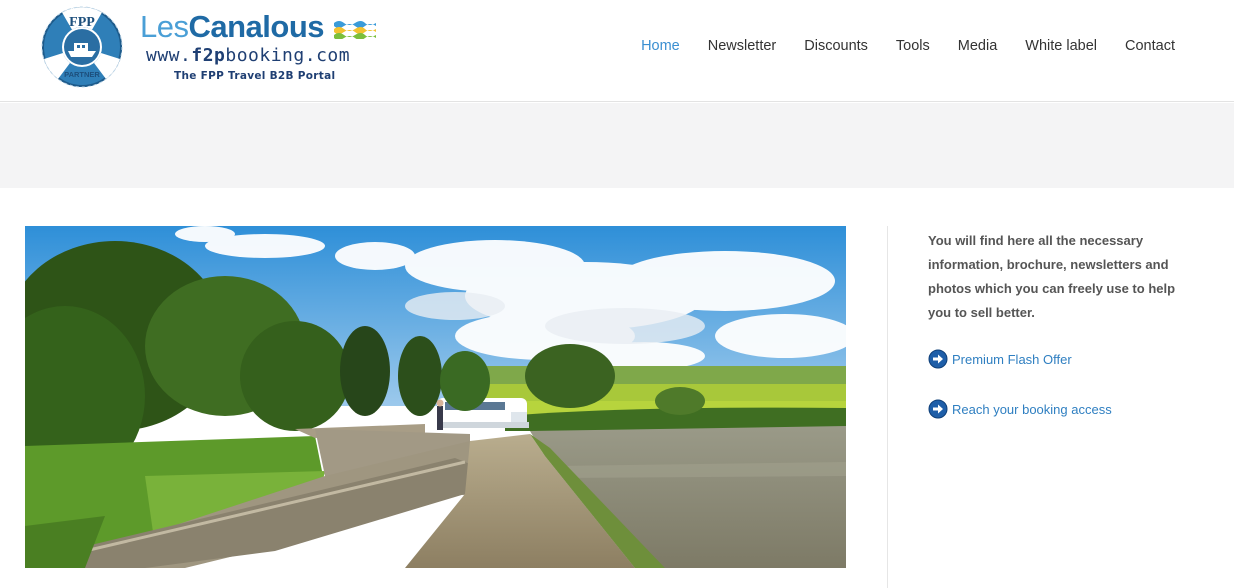 The image size is (1234, 588). Describe the element at coordinates (82, 74) in the screenshot. I see `badge-bottom-text: PARTNER` at that location.